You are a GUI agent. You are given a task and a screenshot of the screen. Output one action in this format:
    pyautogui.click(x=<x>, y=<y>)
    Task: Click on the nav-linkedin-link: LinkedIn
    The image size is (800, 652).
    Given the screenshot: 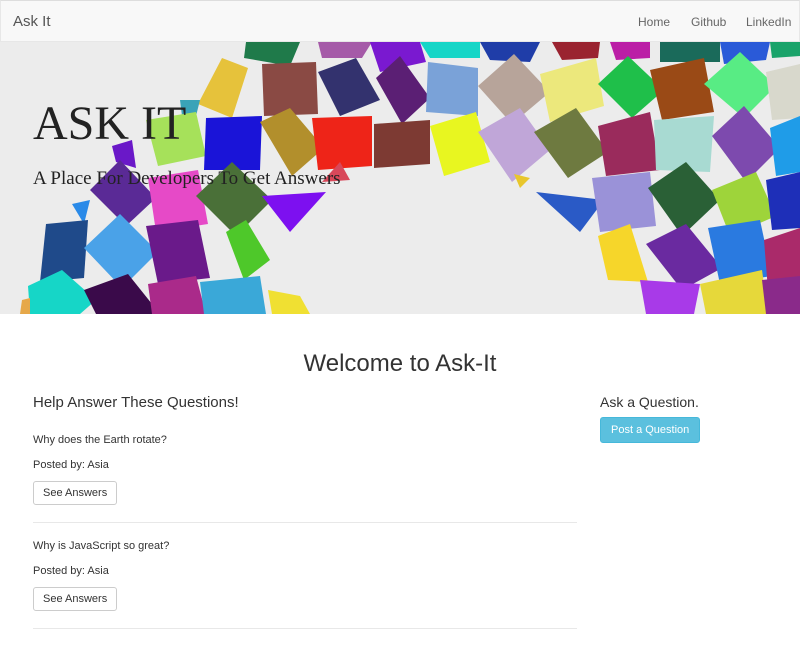 What is the action you would take?
    pyautogui.click(x=768, y=22)
    